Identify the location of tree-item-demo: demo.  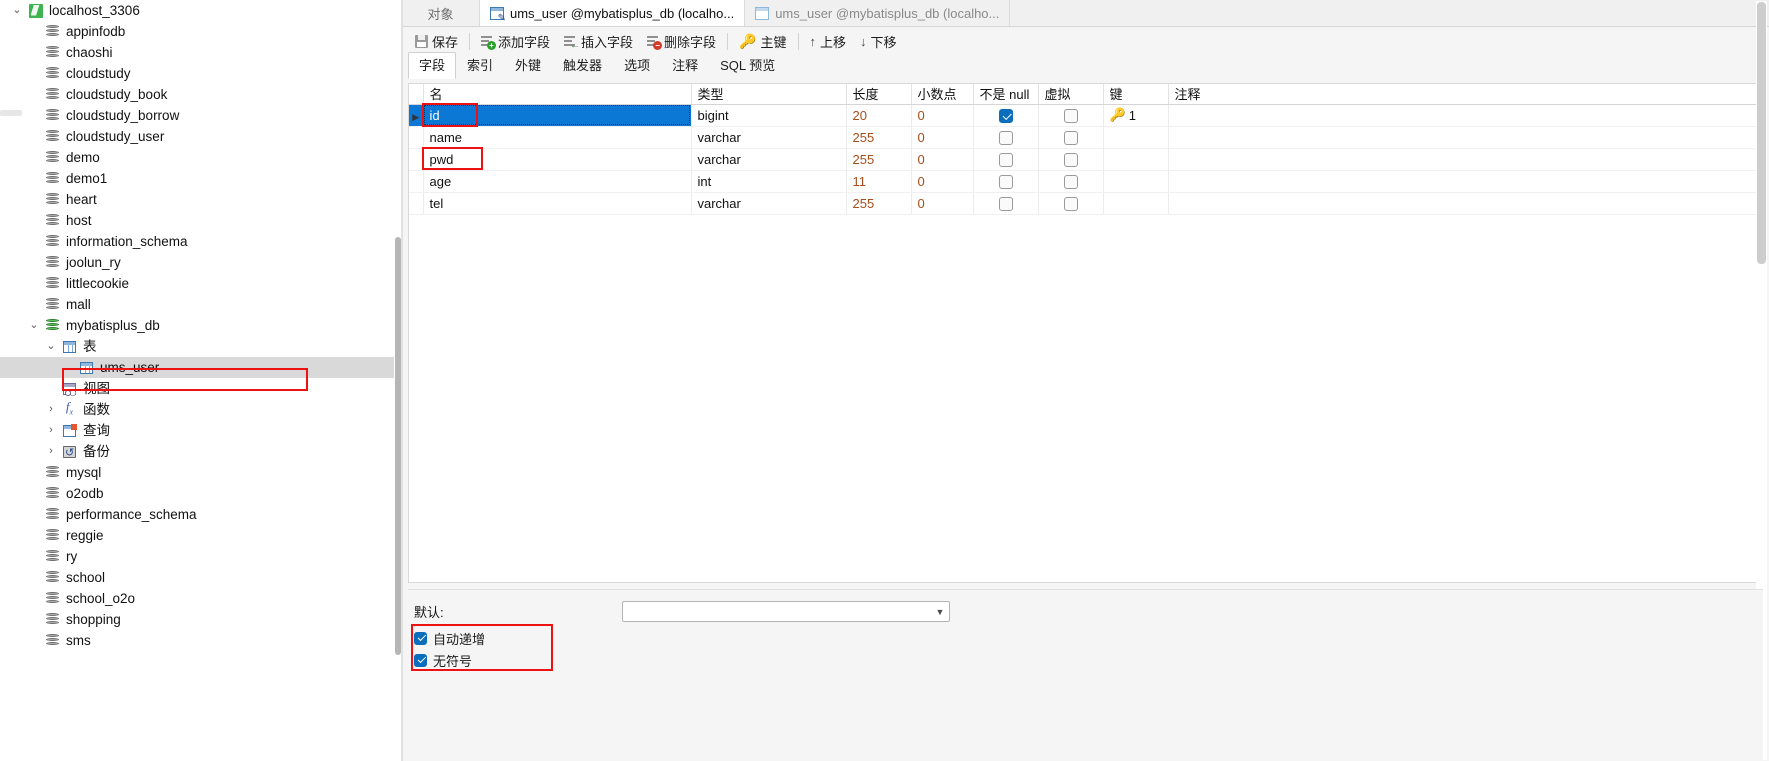
(201, 157).